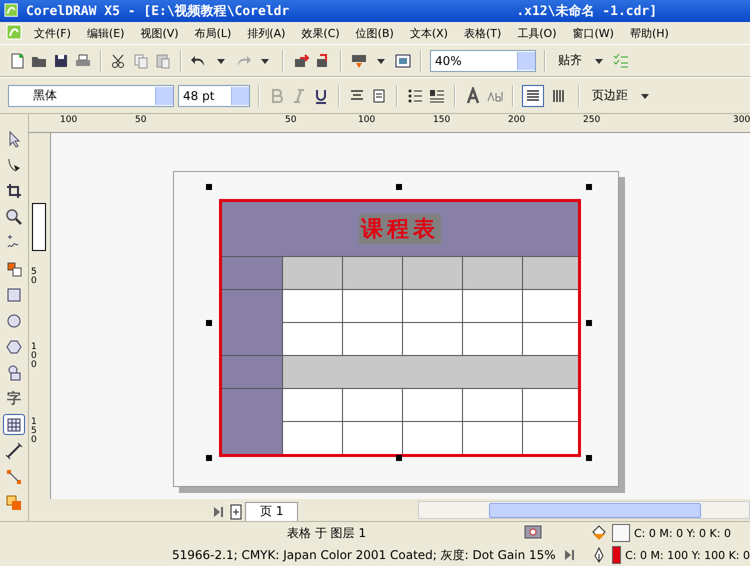 This screenshot has height=566, width=750. Describe the element at coordinates (14, 477) in the screenshot. I see `connector-icon` at that location.